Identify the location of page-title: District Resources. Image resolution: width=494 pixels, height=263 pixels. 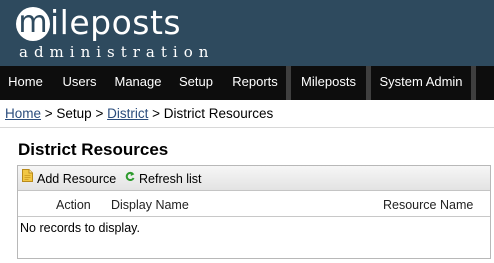
(93, 149).